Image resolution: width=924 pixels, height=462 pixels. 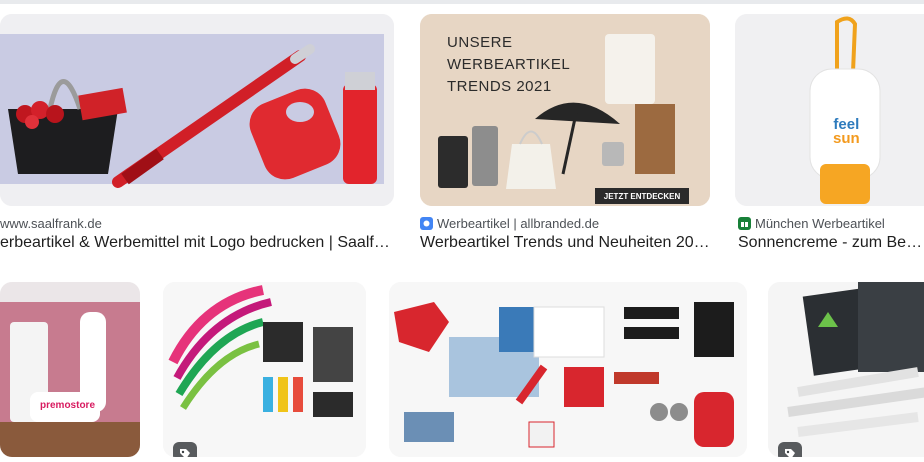 What do you see at coordinates (68, 405) in the screenshot?
I see `product-label: premostore` at bounding box center [68, 405].